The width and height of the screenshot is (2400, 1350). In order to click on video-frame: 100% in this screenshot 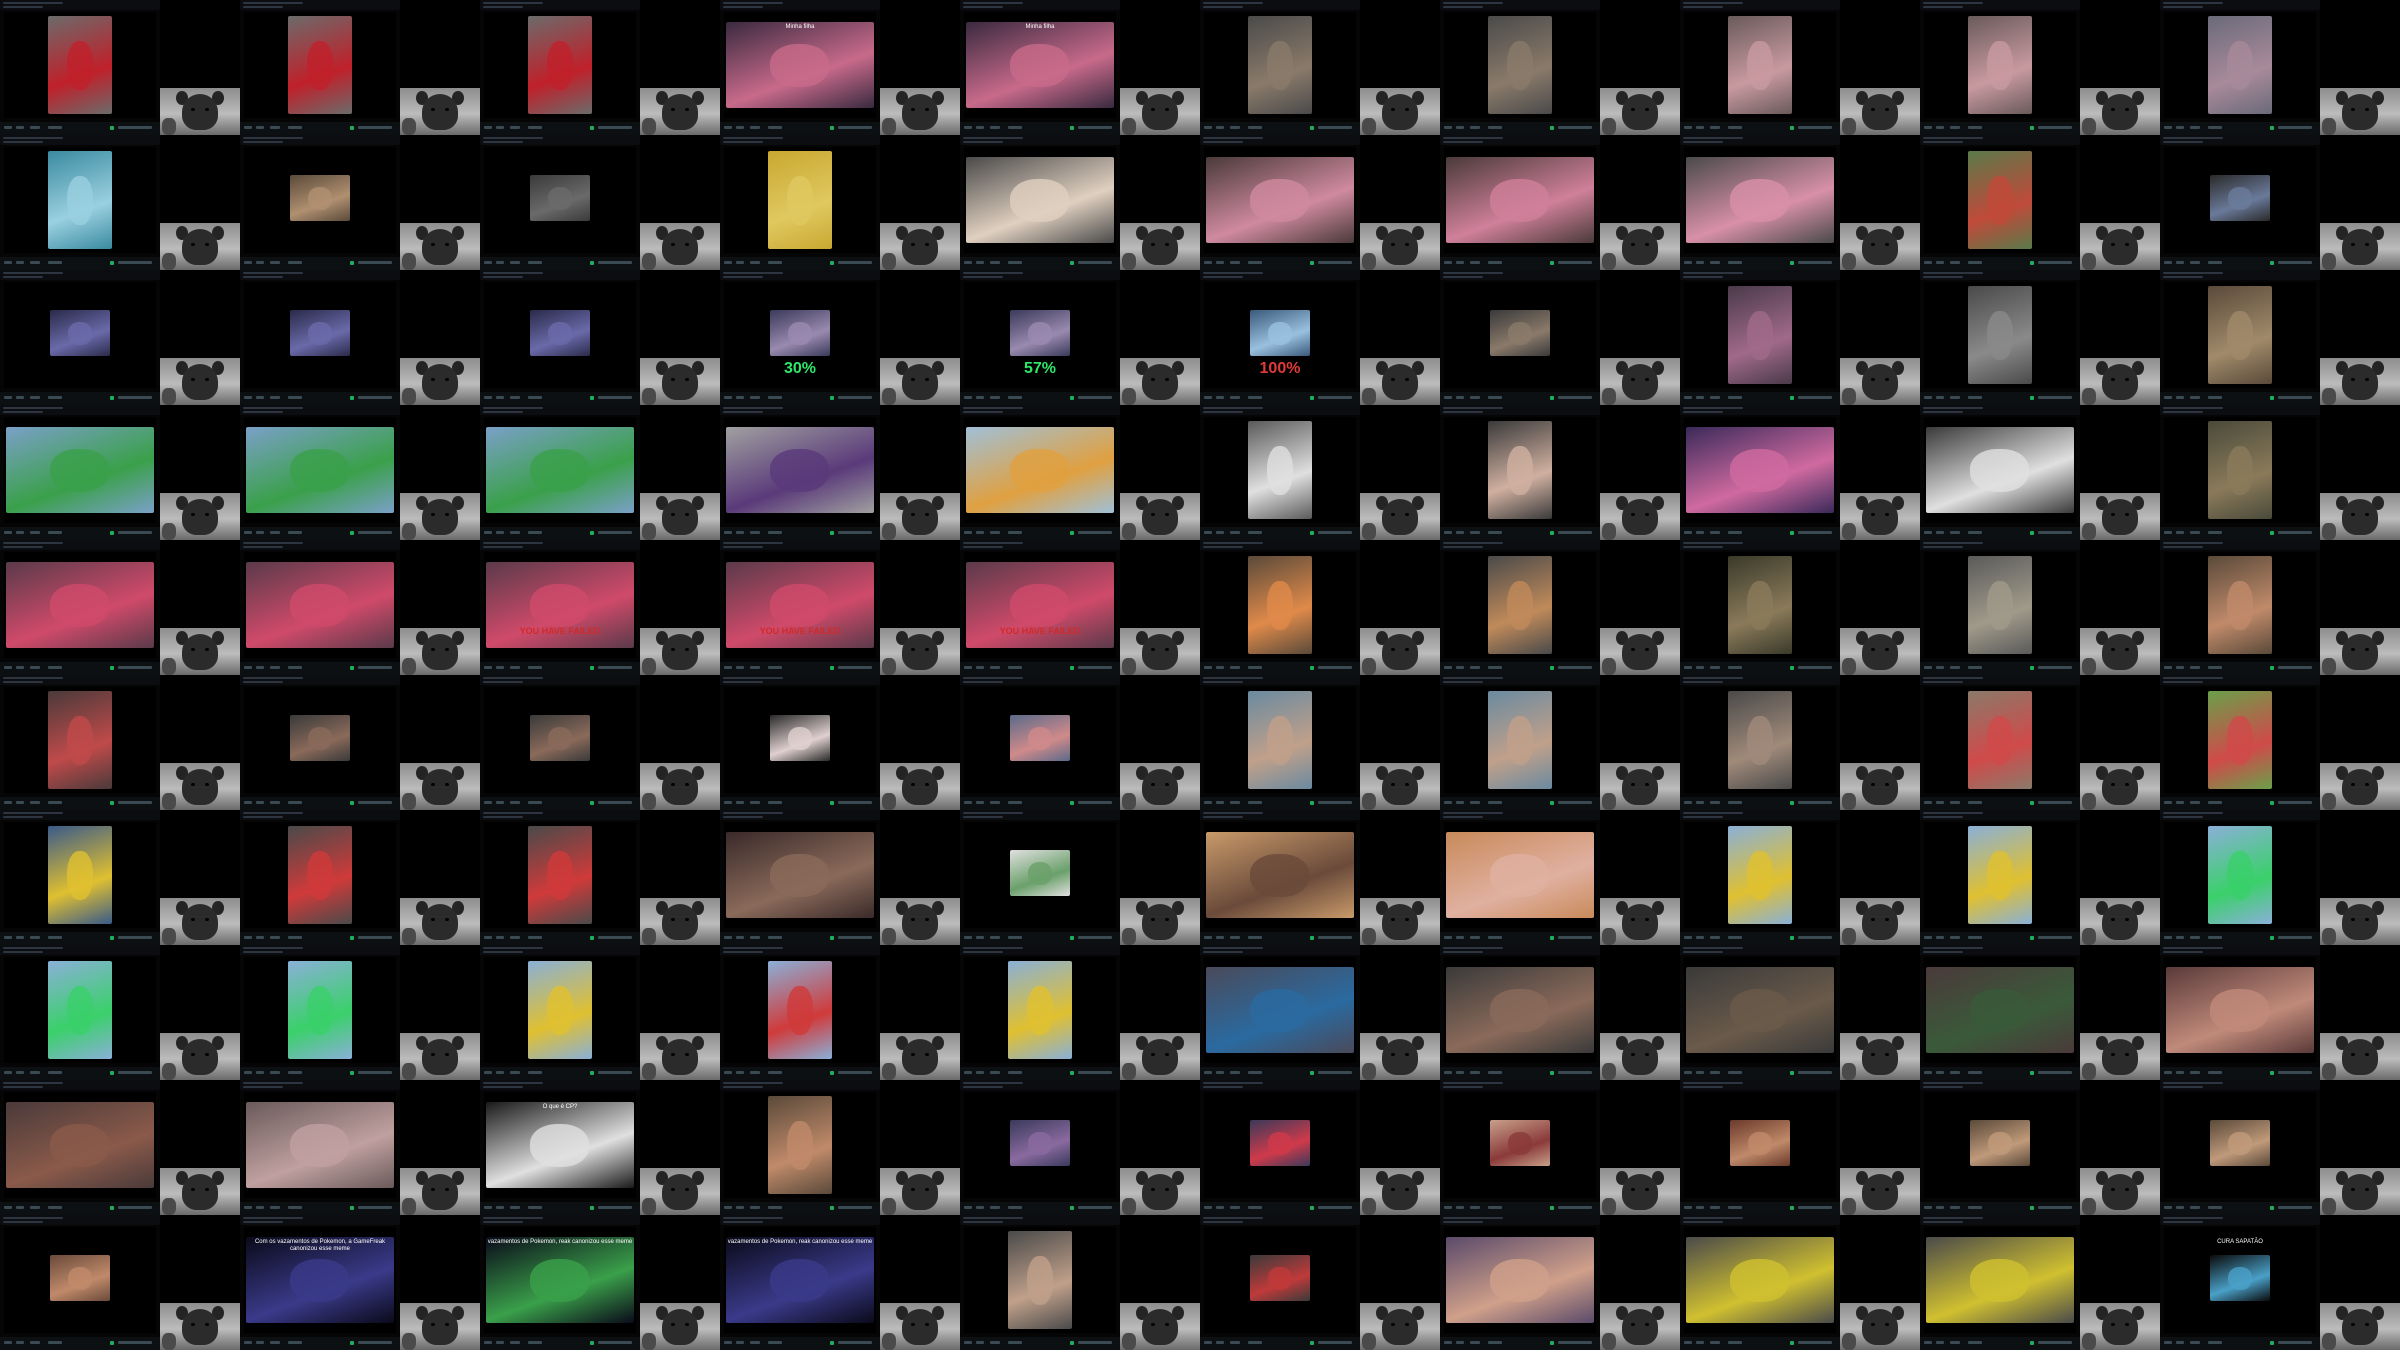, I will do `click(1280, 335)`.